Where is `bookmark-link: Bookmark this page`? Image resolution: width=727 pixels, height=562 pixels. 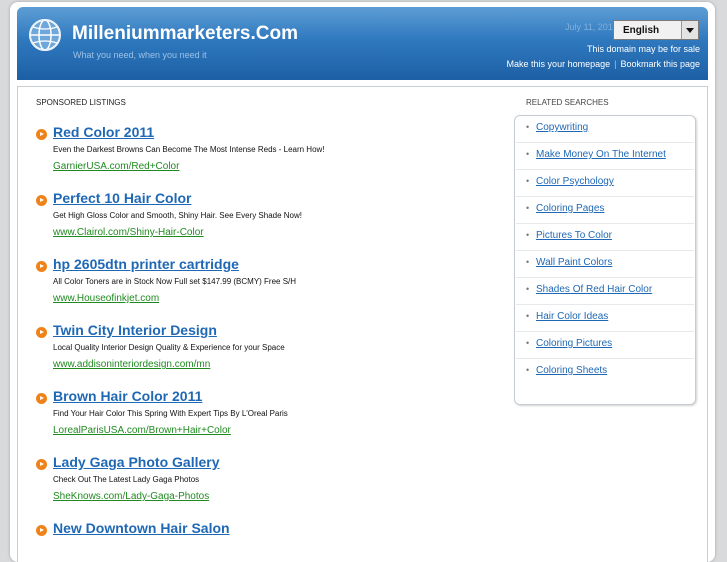
bookmark-link: Bookmark this page is located at coordinates (660, 64).